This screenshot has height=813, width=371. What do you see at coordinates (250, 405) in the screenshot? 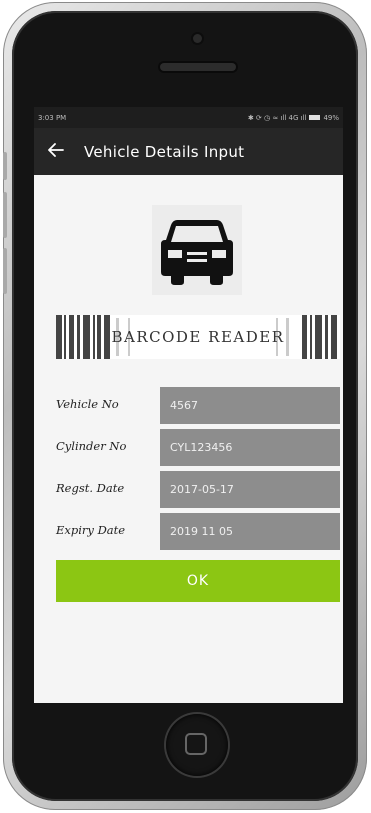
I see `vehicle-no-field: 4567` at bounding box center [250, 405].